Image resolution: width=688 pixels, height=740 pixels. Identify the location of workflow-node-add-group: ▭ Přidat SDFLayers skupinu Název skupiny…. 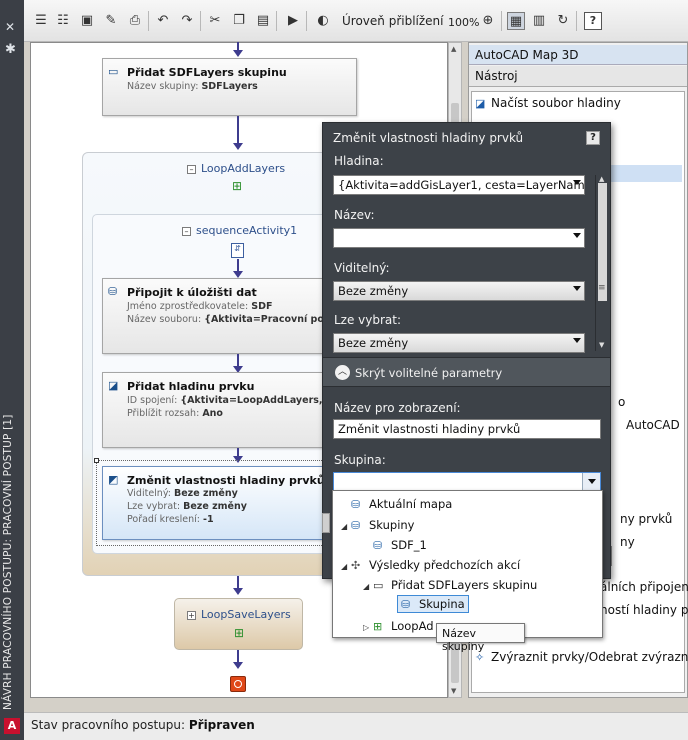
(229, 87).